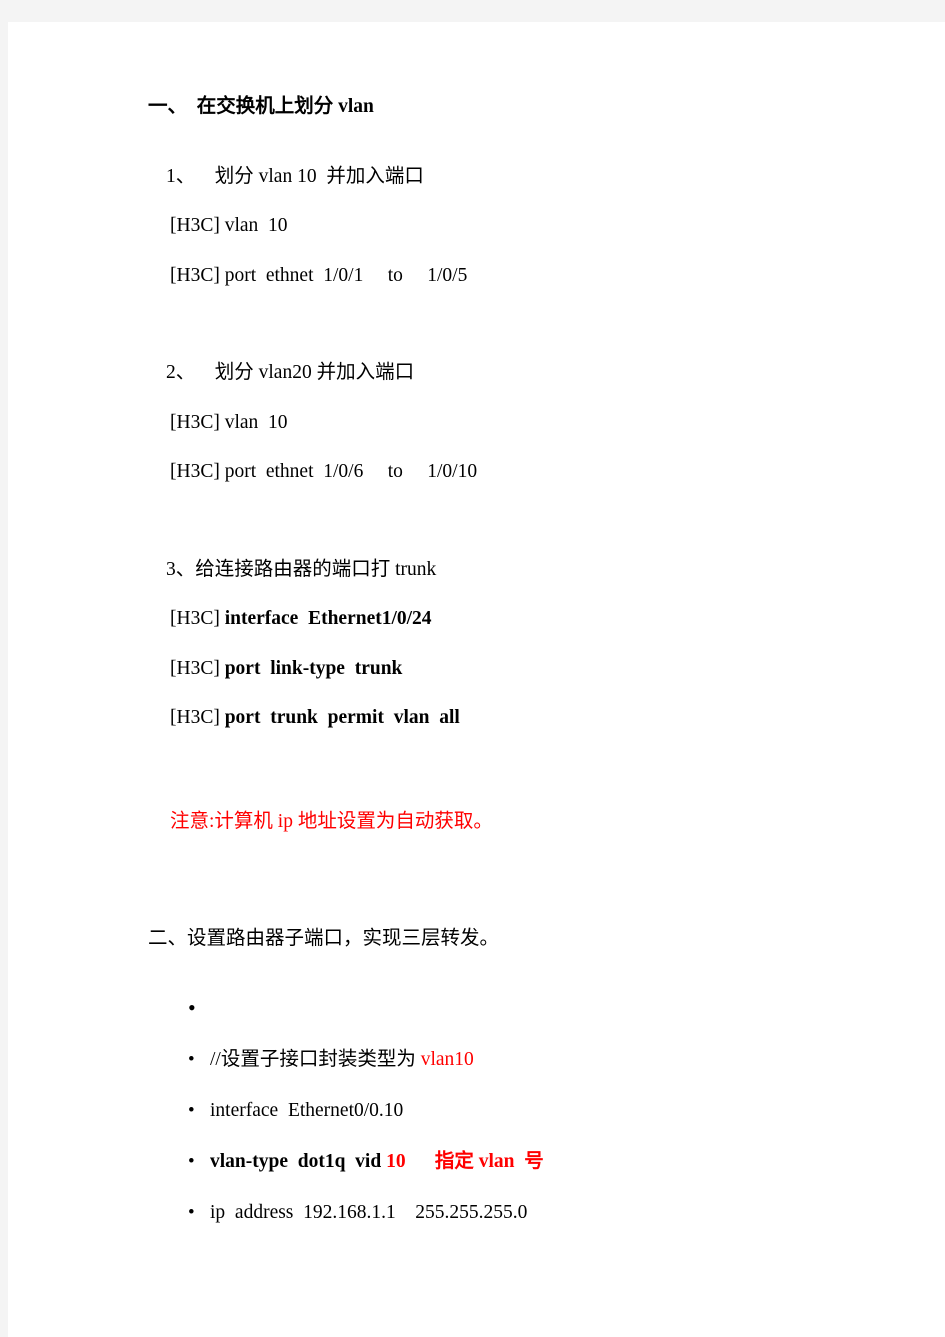 This screenshot has height=1337, width=945. I want to click on section-heading-2: 二、设置路由器子端口，实现三层转发。, so click(324, 938).